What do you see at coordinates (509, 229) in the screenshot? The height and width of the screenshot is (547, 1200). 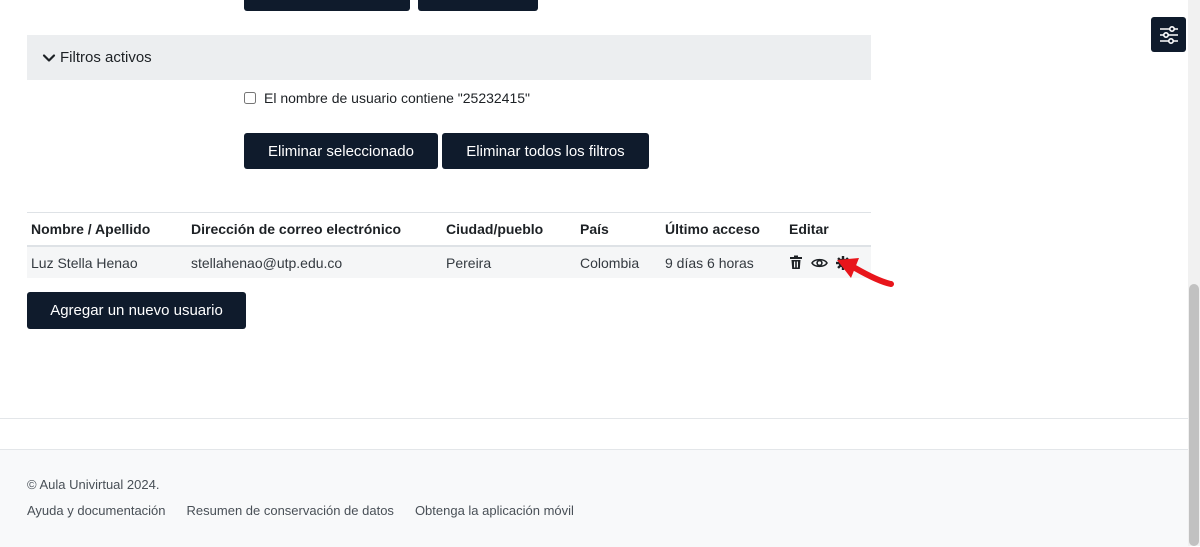 I see `header-city: Ciudad/pueblo` at bounding box center [509, 229].